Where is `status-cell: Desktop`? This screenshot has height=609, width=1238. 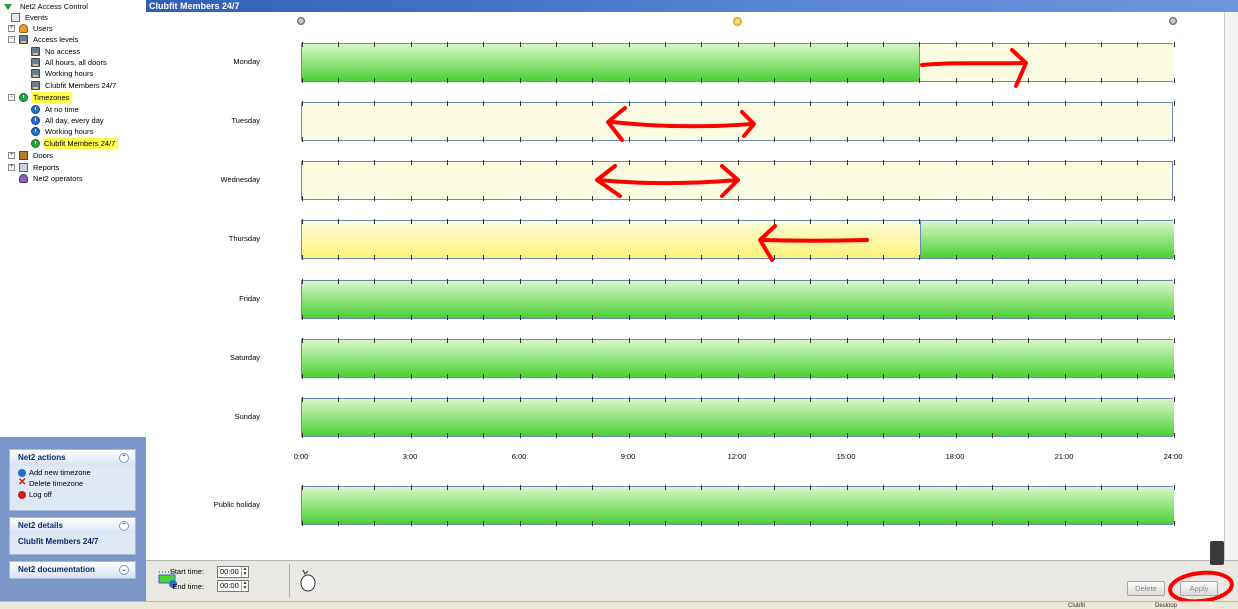 status-cell: Desktop is located at coordinates (1166, 606).